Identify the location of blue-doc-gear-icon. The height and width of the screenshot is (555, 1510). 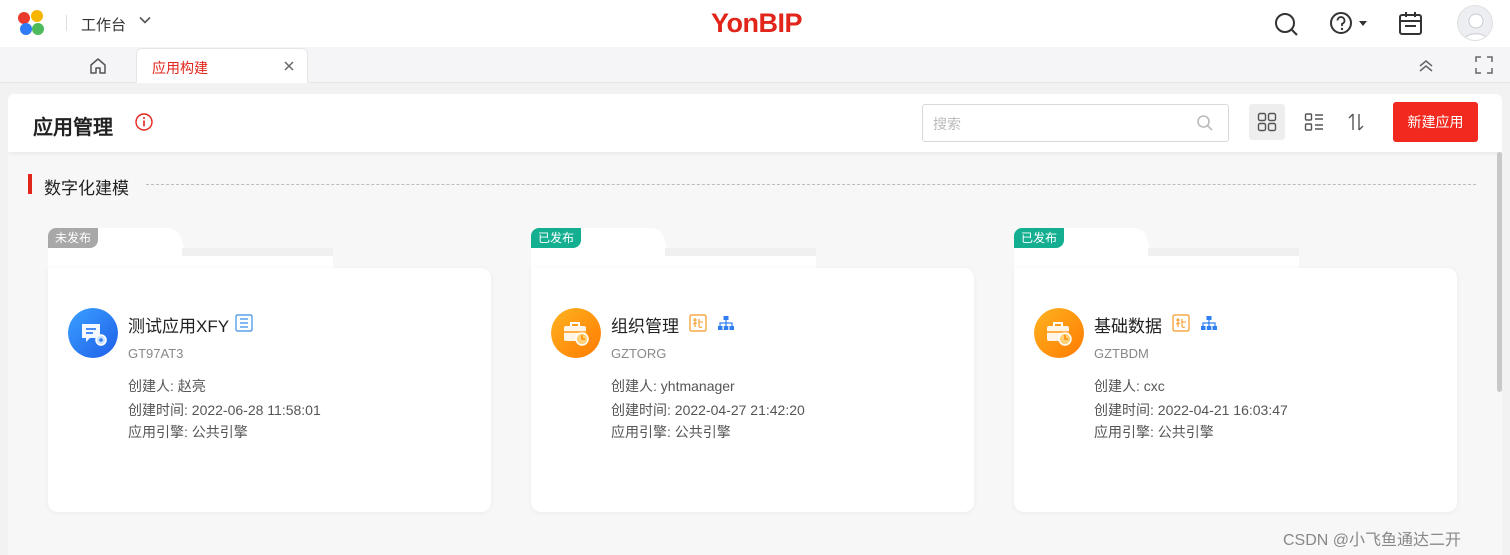
(93, 333).